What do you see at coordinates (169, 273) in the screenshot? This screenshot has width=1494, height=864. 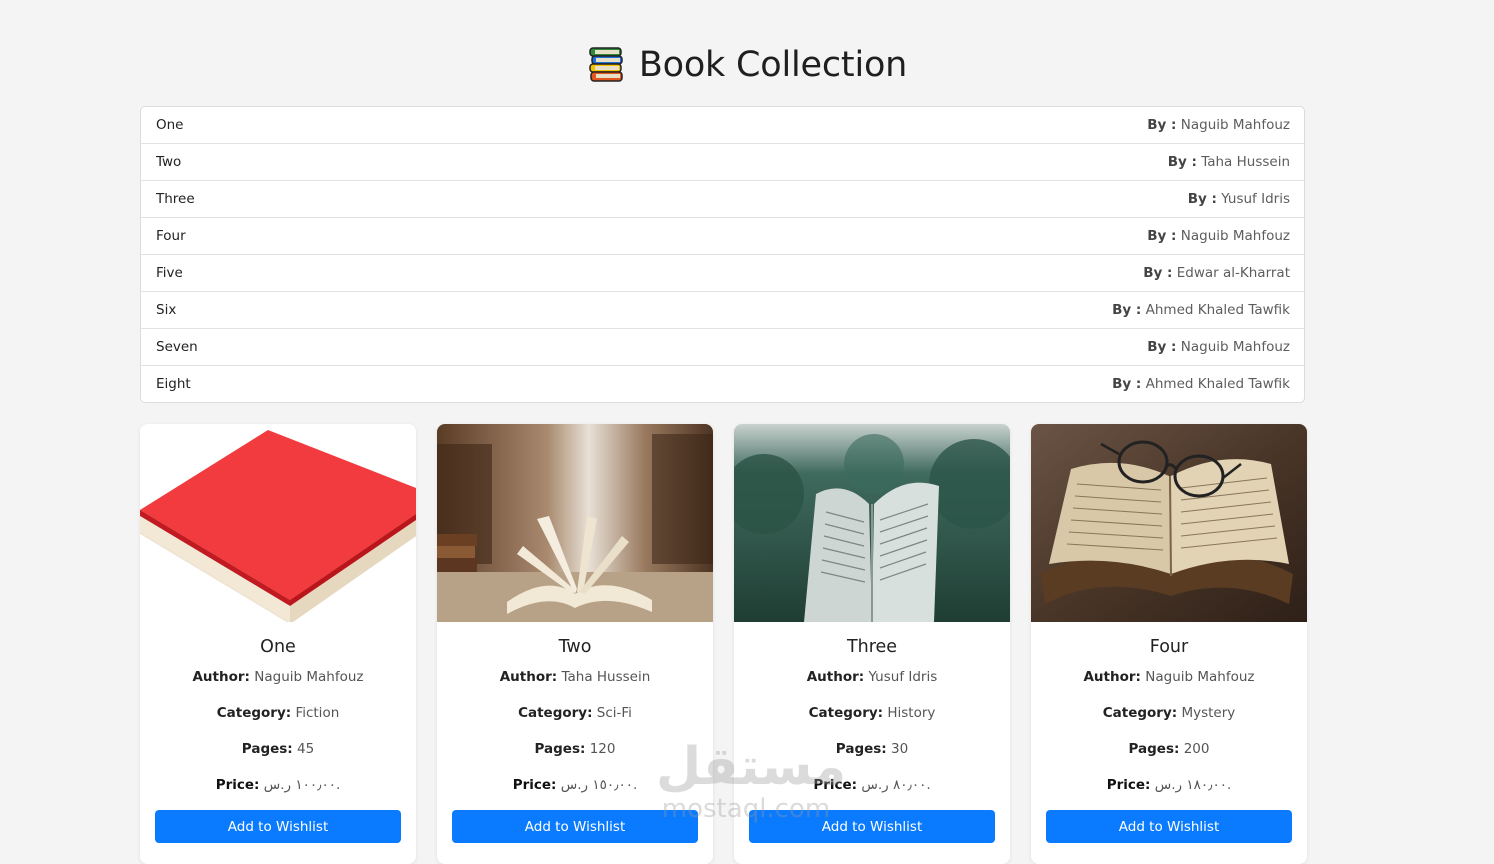 I see `list-item-title: Five` at bounding box center [169, 273].